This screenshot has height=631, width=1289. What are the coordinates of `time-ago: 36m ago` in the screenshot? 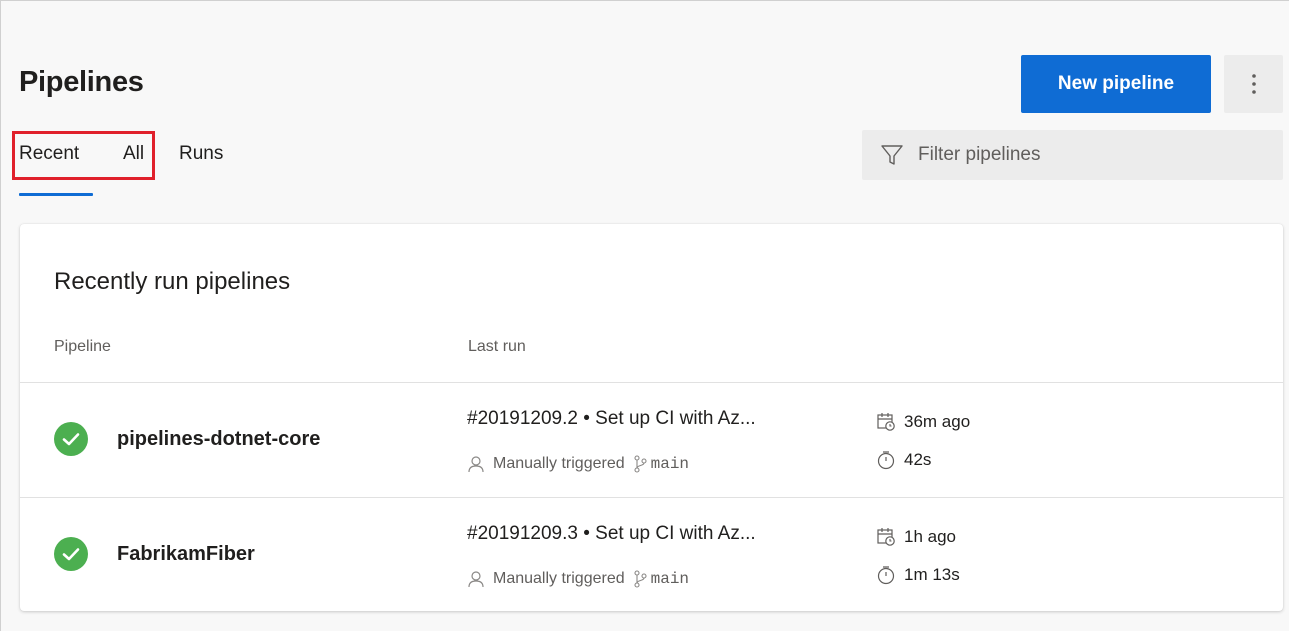 It's located at (937, 421).